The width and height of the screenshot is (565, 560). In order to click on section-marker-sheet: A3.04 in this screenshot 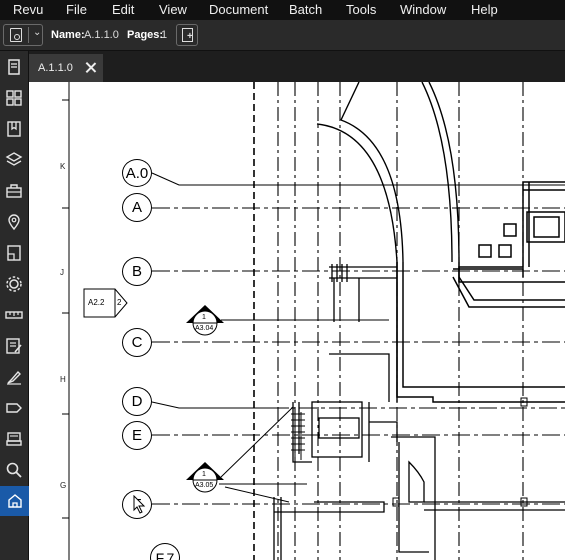, I will do `click(204, 328)`.